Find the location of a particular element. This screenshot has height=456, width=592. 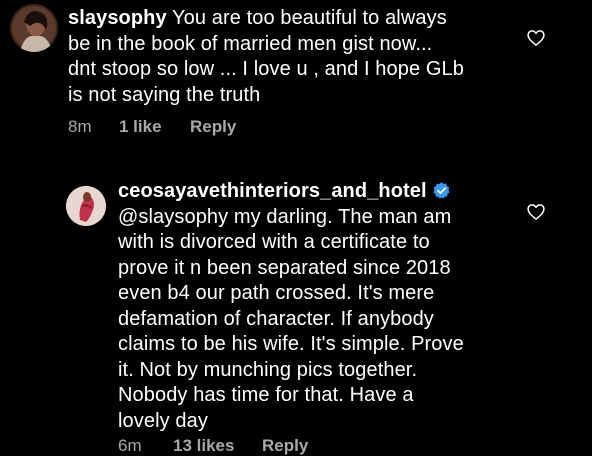

comment-meta: 6m 13 likes Reply is located at coordinates (213, 446).